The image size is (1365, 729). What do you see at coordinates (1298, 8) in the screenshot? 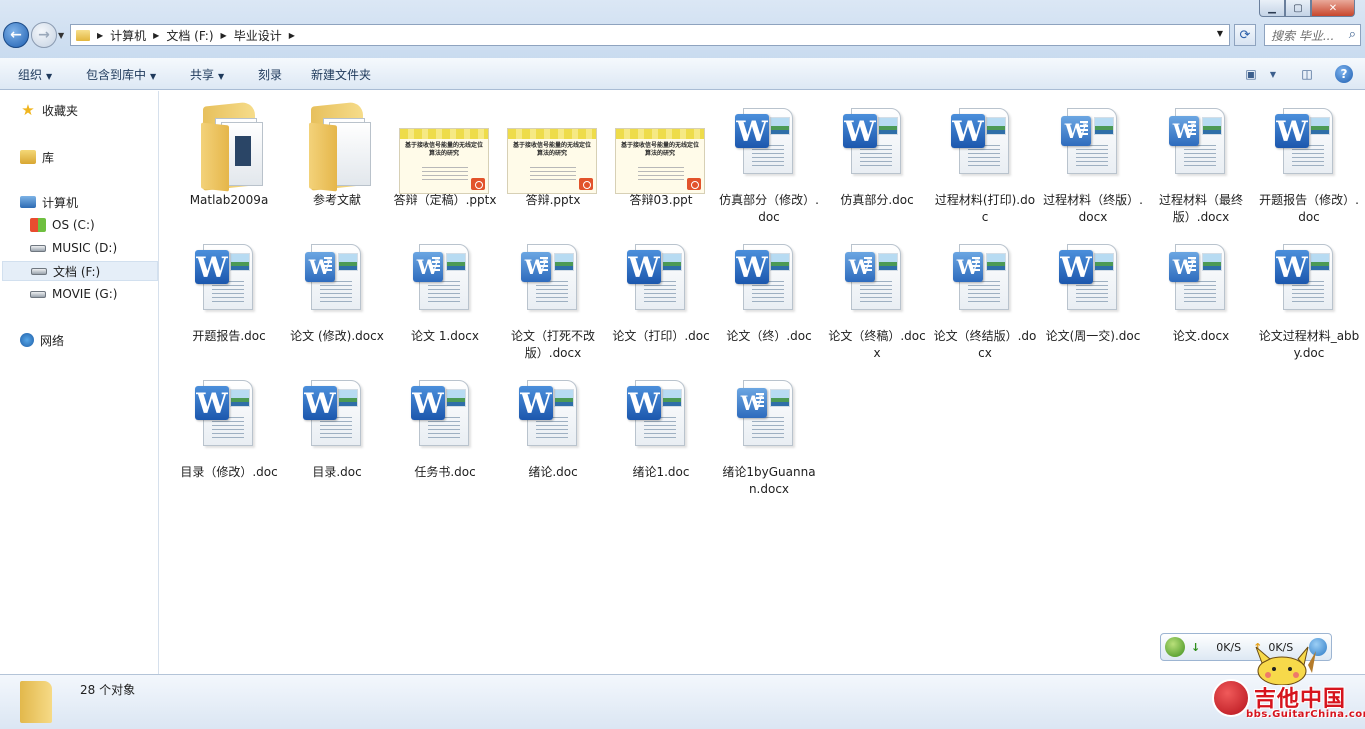
I see `maximize-button: ▢` at bounding box center [1298, 8].